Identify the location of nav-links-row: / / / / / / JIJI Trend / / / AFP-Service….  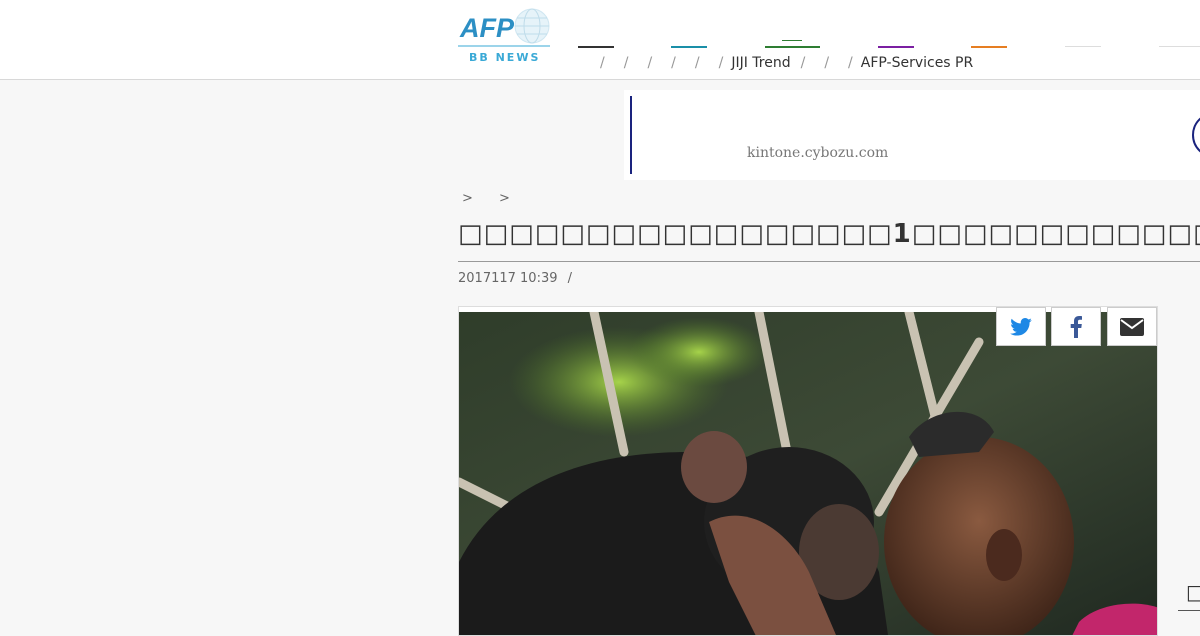
(786, 64).